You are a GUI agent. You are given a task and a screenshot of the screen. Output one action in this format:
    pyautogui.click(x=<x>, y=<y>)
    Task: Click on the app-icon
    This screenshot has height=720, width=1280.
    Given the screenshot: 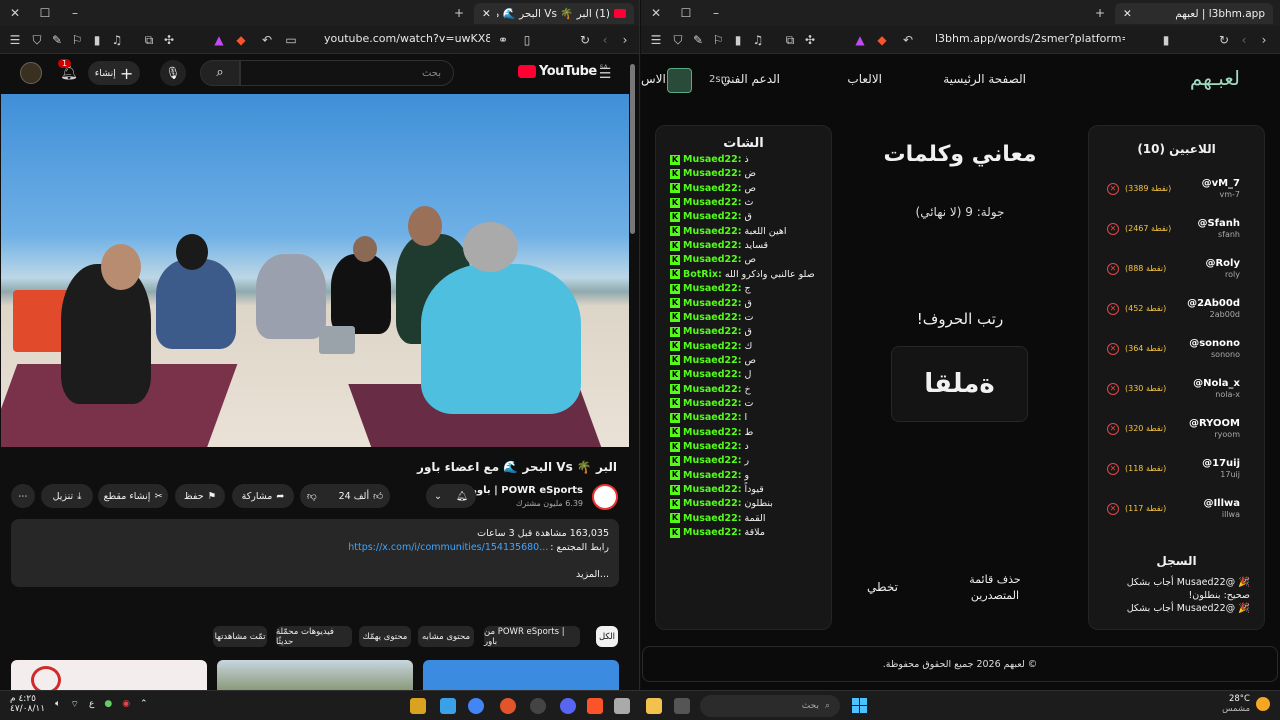 What is the action you would take?
    pyautogui.click(x=508, y=706)
    